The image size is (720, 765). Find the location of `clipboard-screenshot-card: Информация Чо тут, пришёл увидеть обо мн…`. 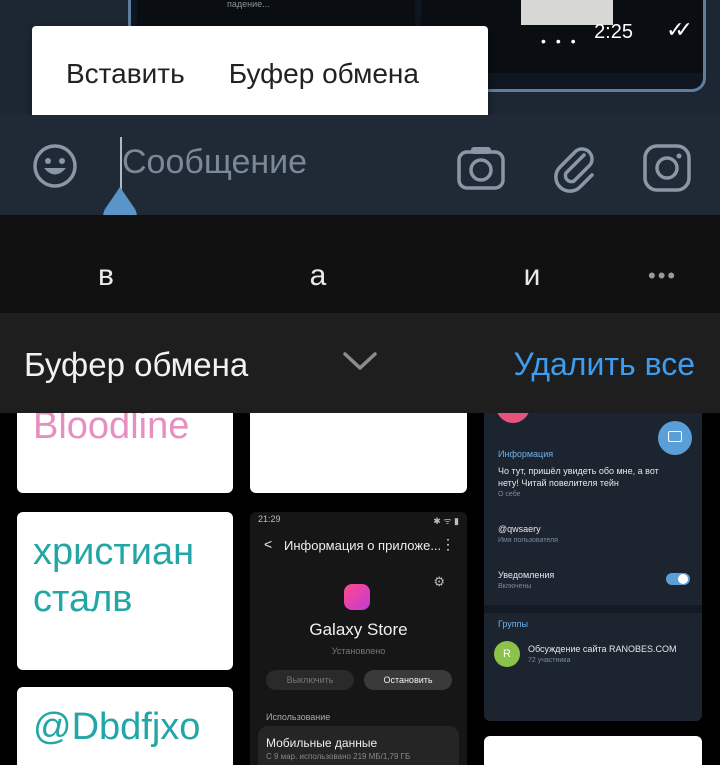

clipboard-screenshot-card: Информация Чо тут, пришёл увидеть обо мн… is located at coordinates (593, 567).